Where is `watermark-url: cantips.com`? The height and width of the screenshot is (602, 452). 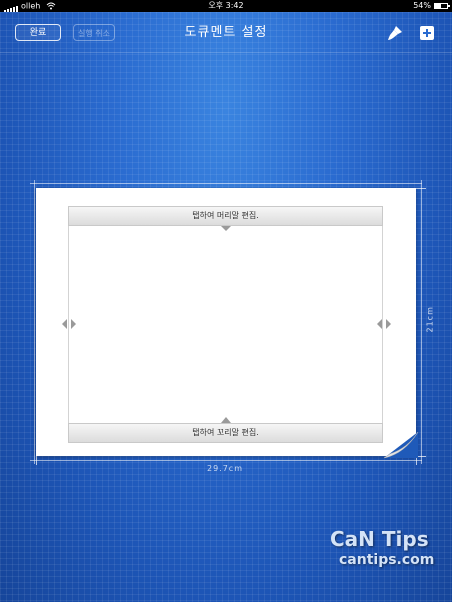 watermark-url: cantips.com is located at coordinates (387, 560).